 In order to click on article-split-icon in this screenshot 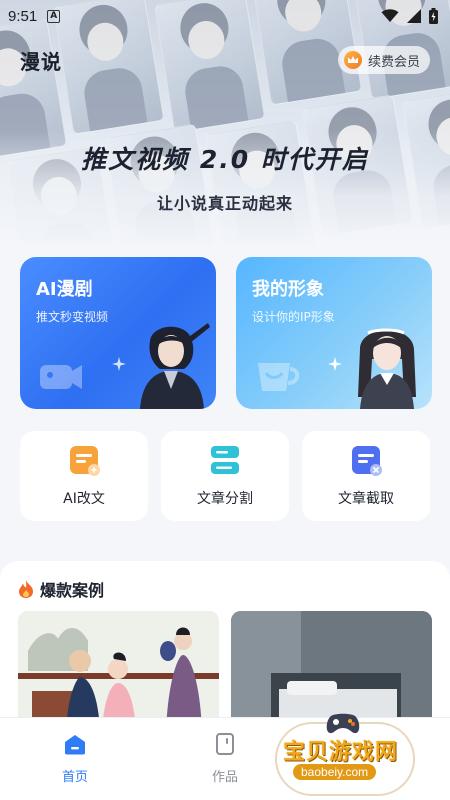, I will do `click(225, 460)`.